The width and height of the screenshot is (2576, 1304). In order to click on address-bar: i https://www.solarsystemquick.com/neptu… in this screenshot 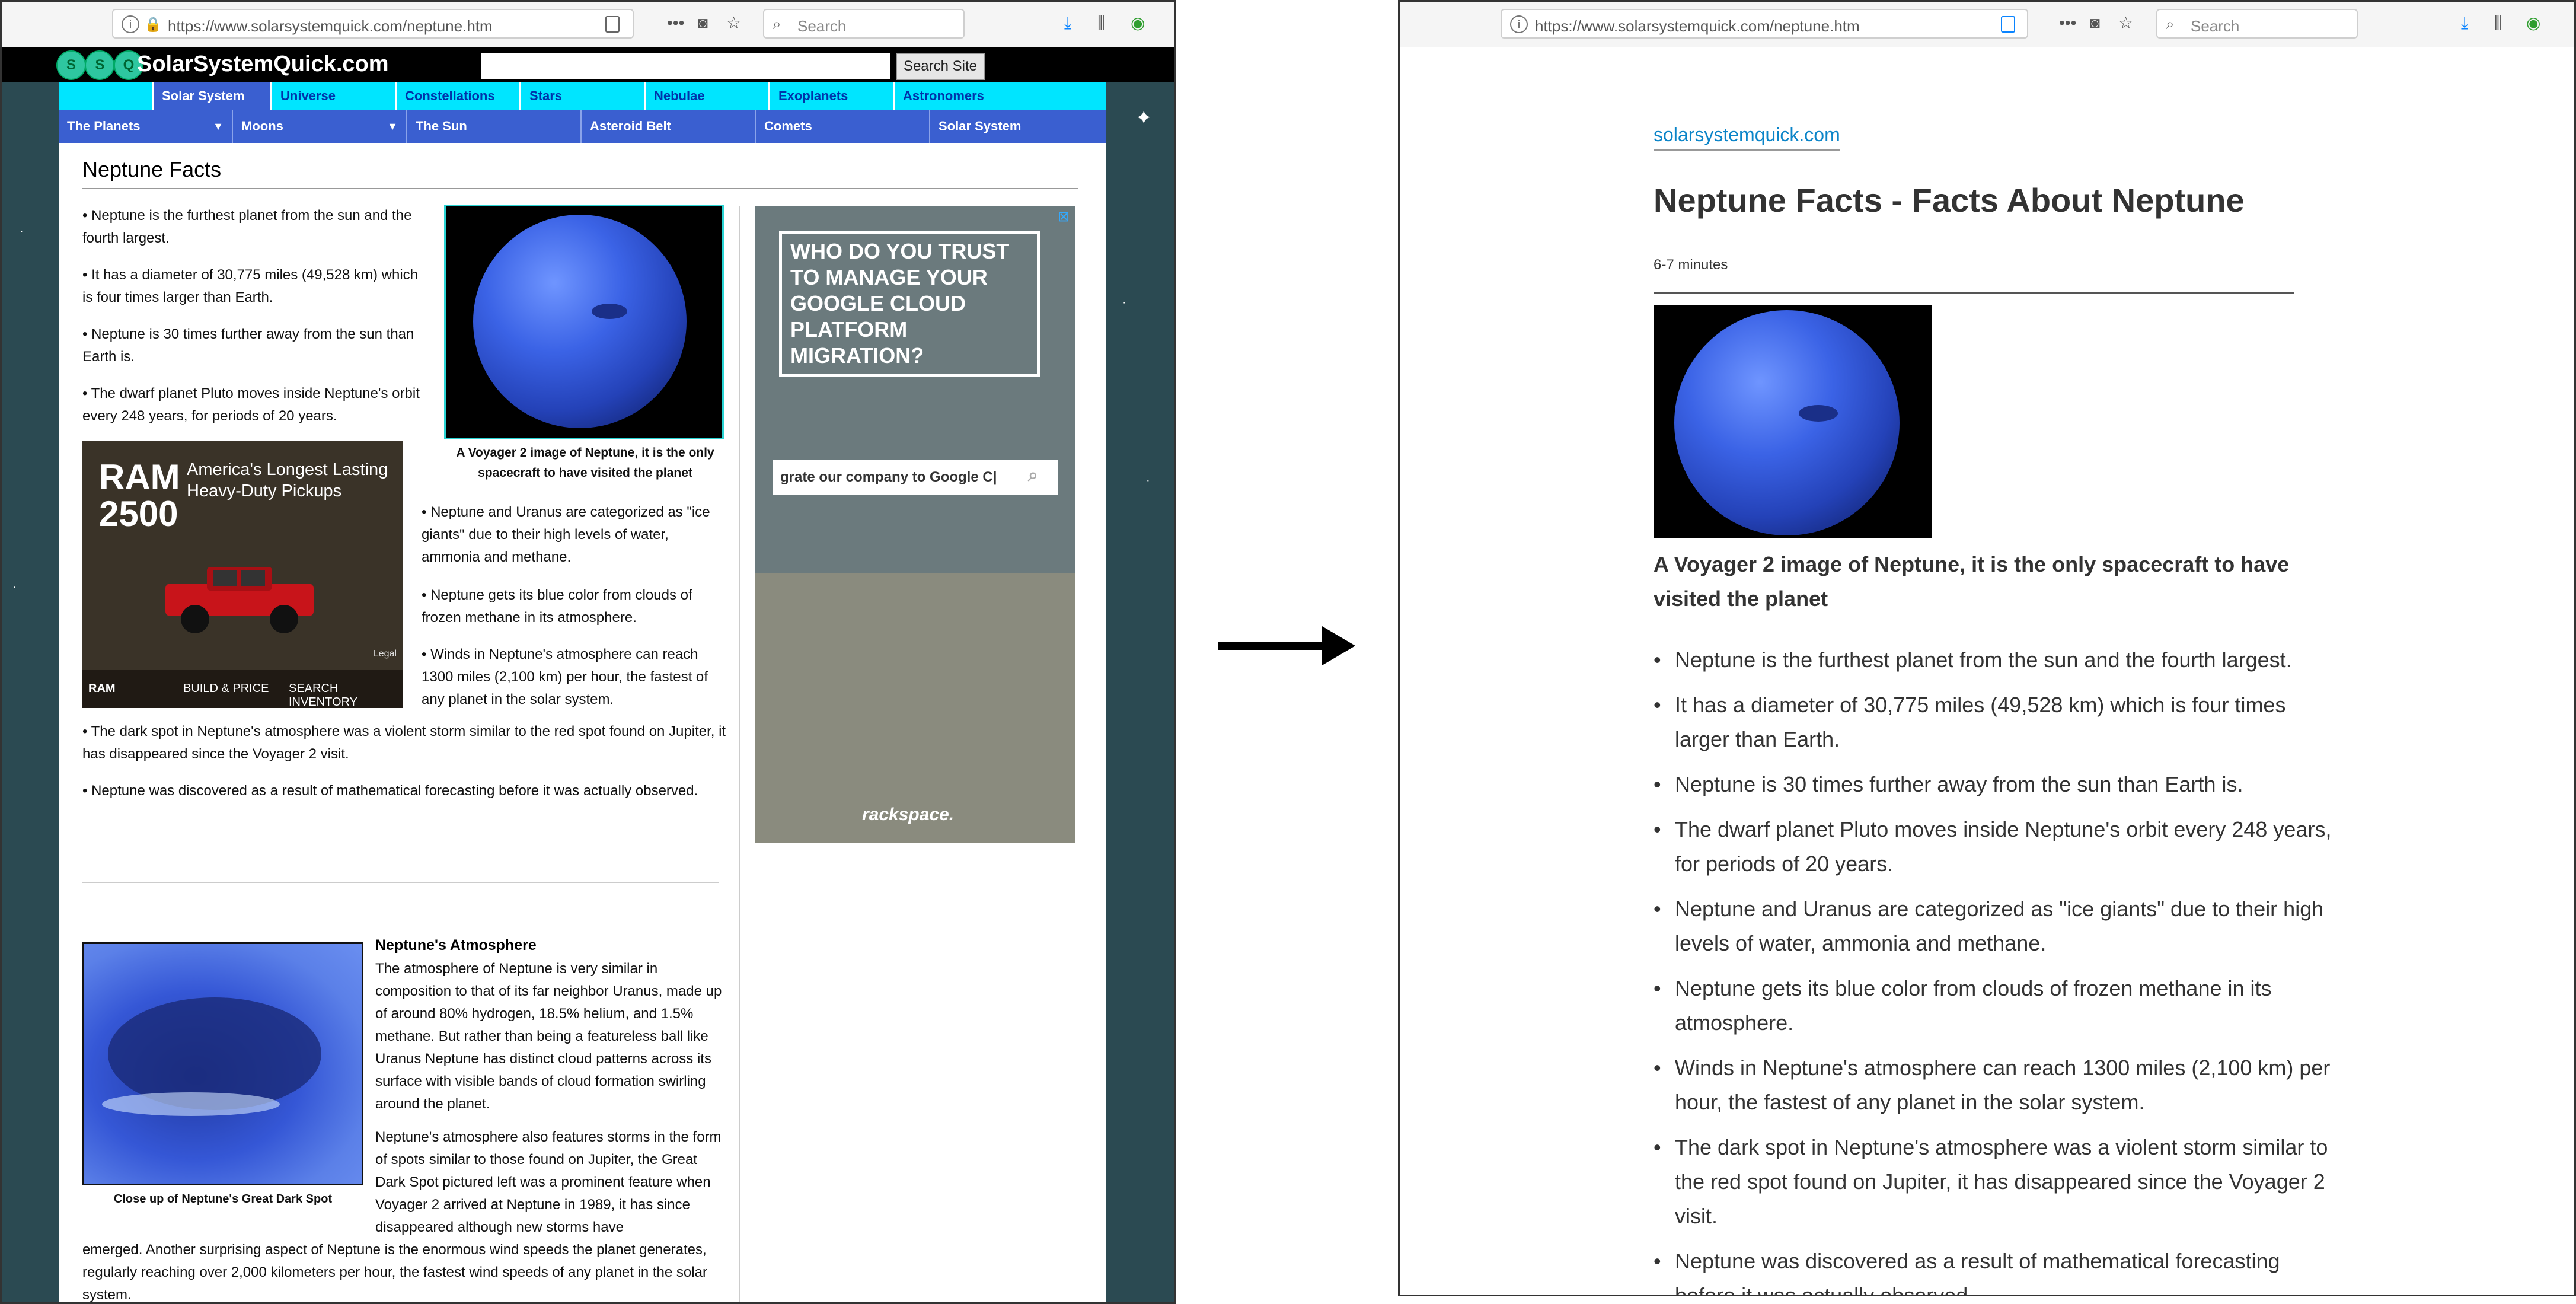, I will do `click(1764, 24)`.